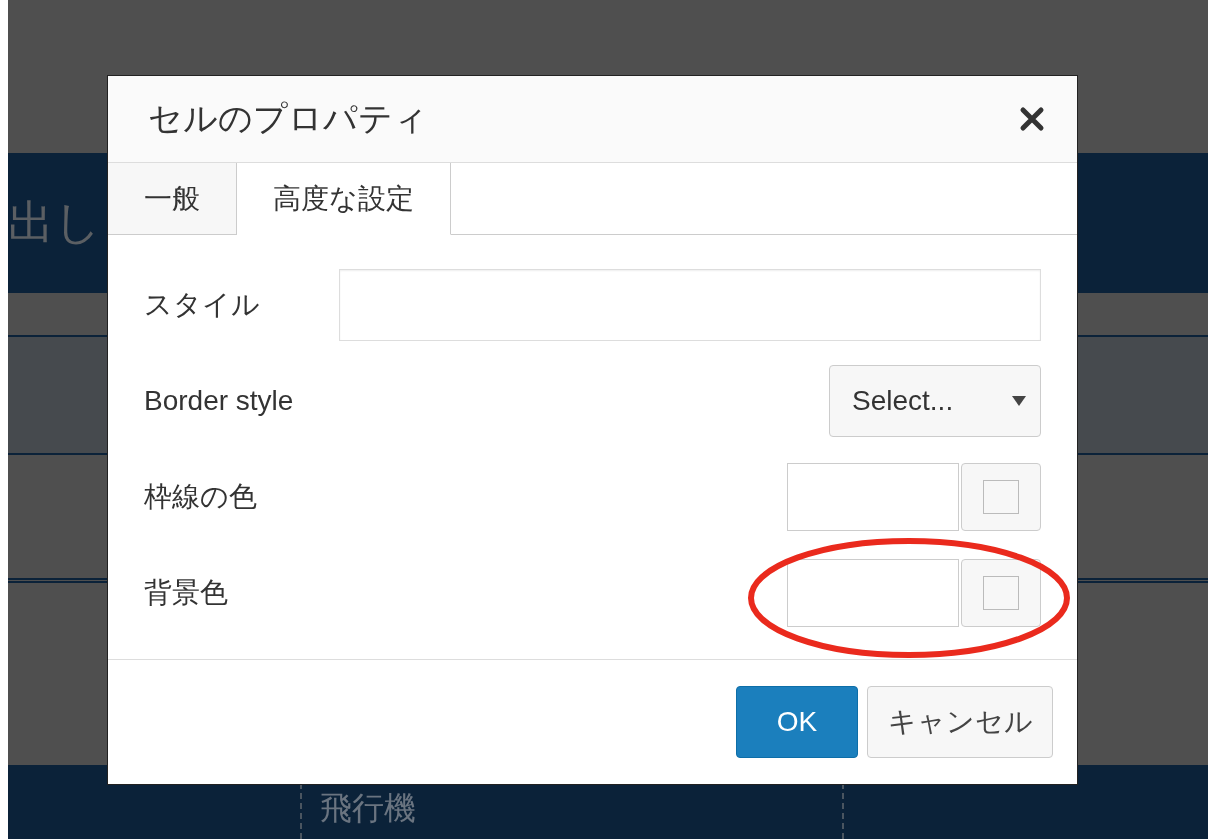 The image size is (1208, 839). Describe the element at coordinates (797, 722) in the screenshot. I see `ok-button: OK` at that location.